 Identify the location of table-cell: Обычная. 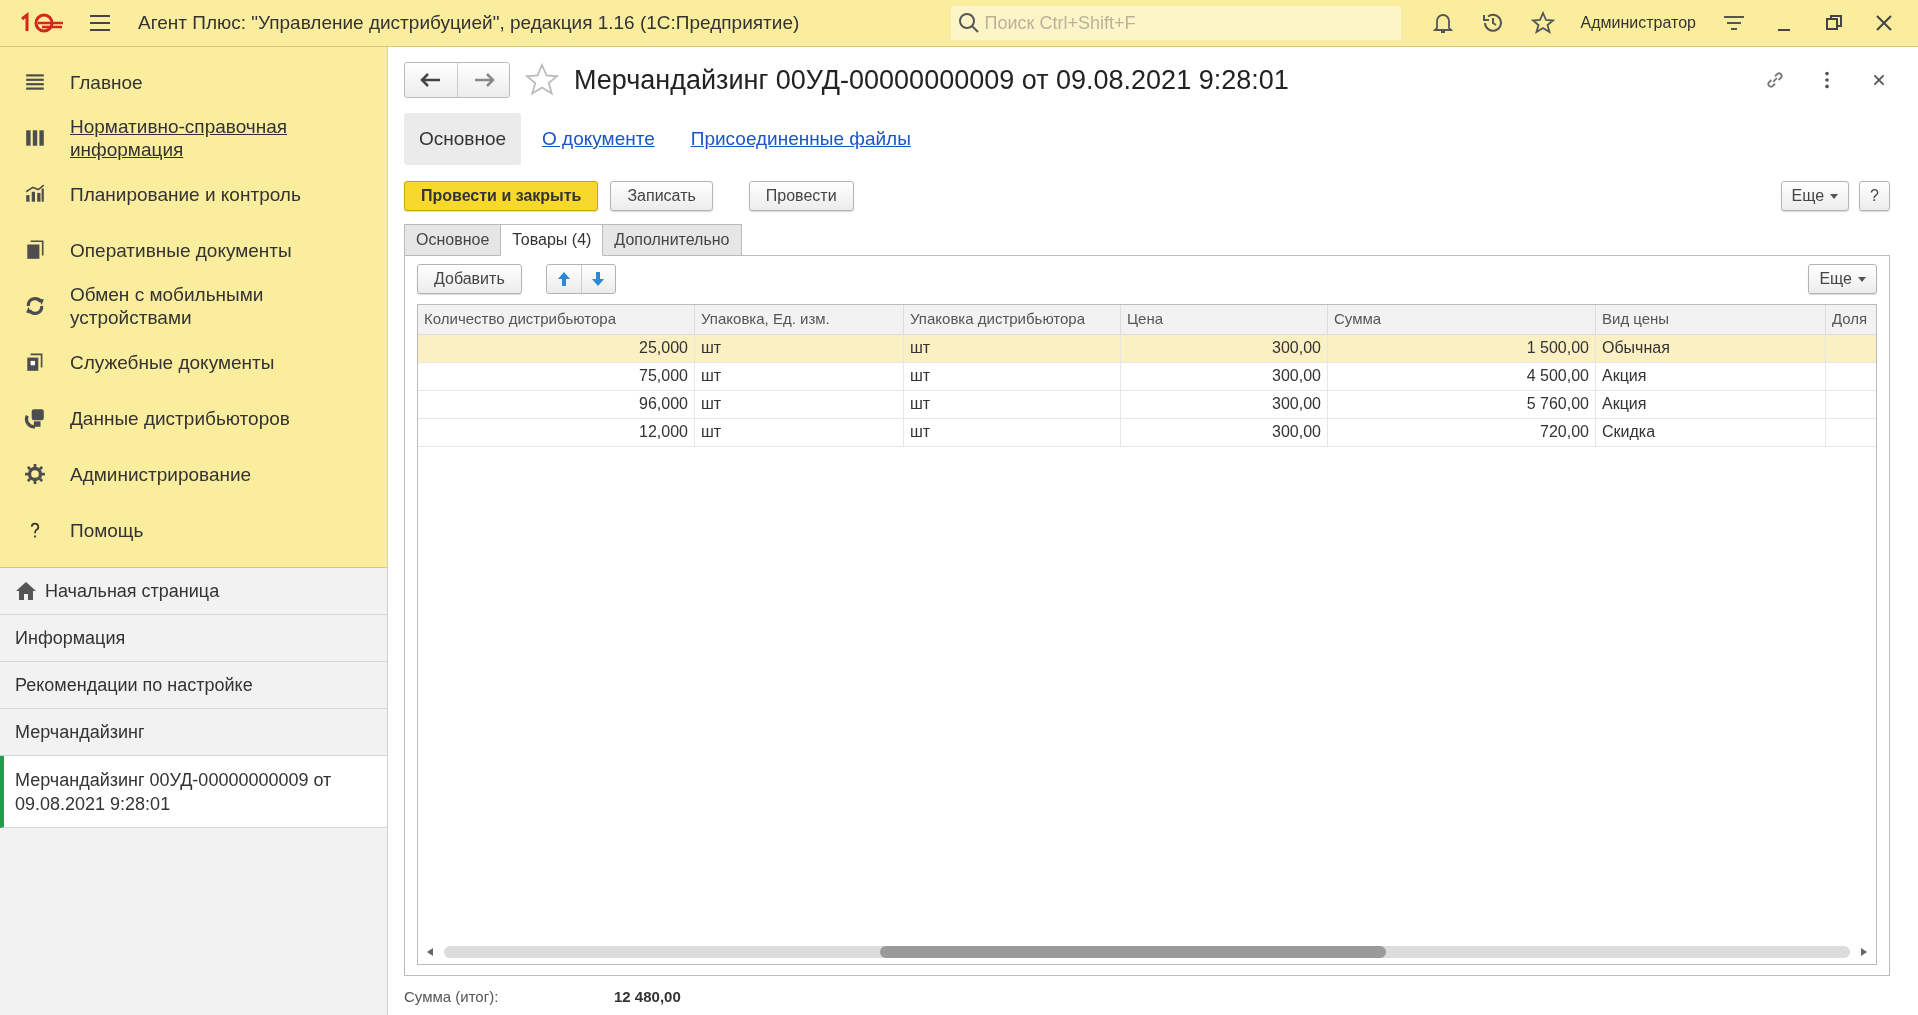
(1636, 347).